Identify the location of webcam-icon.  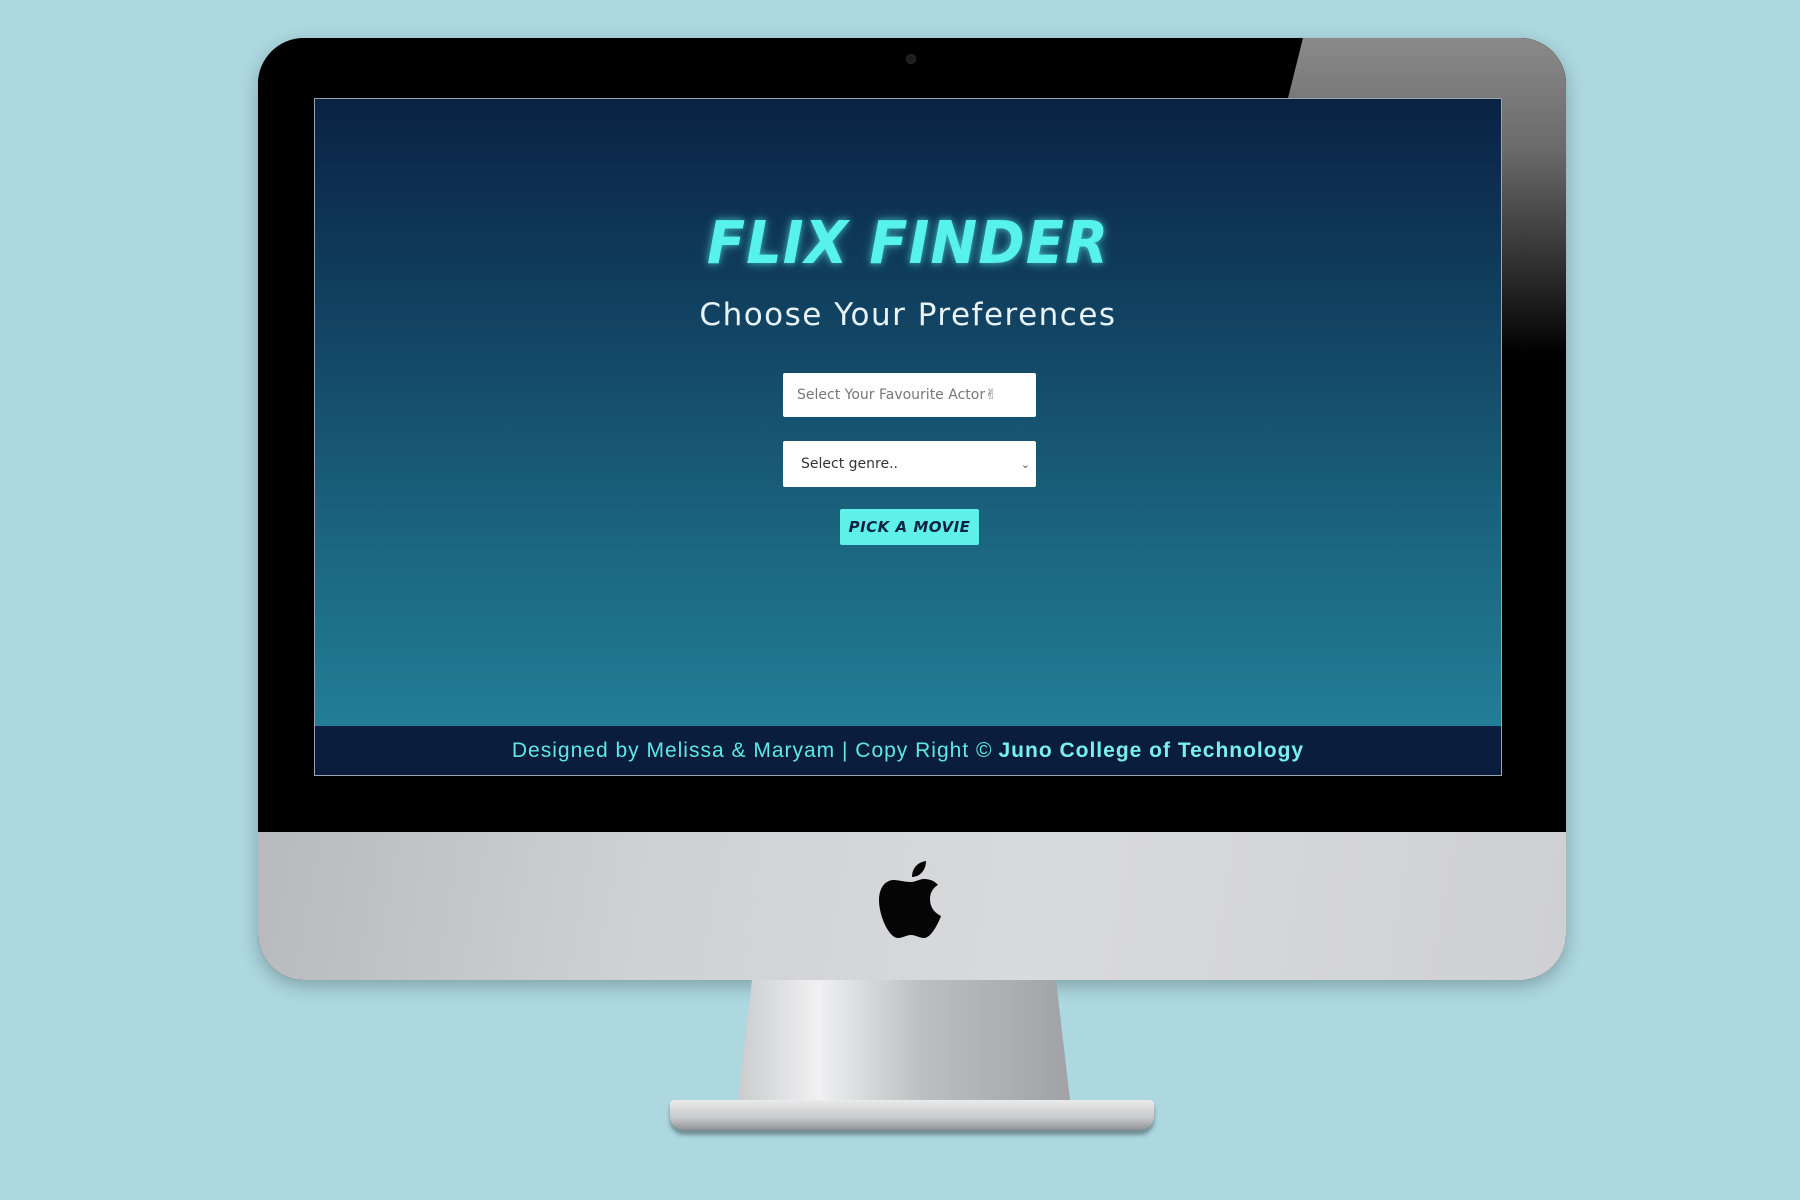
(911, 59).